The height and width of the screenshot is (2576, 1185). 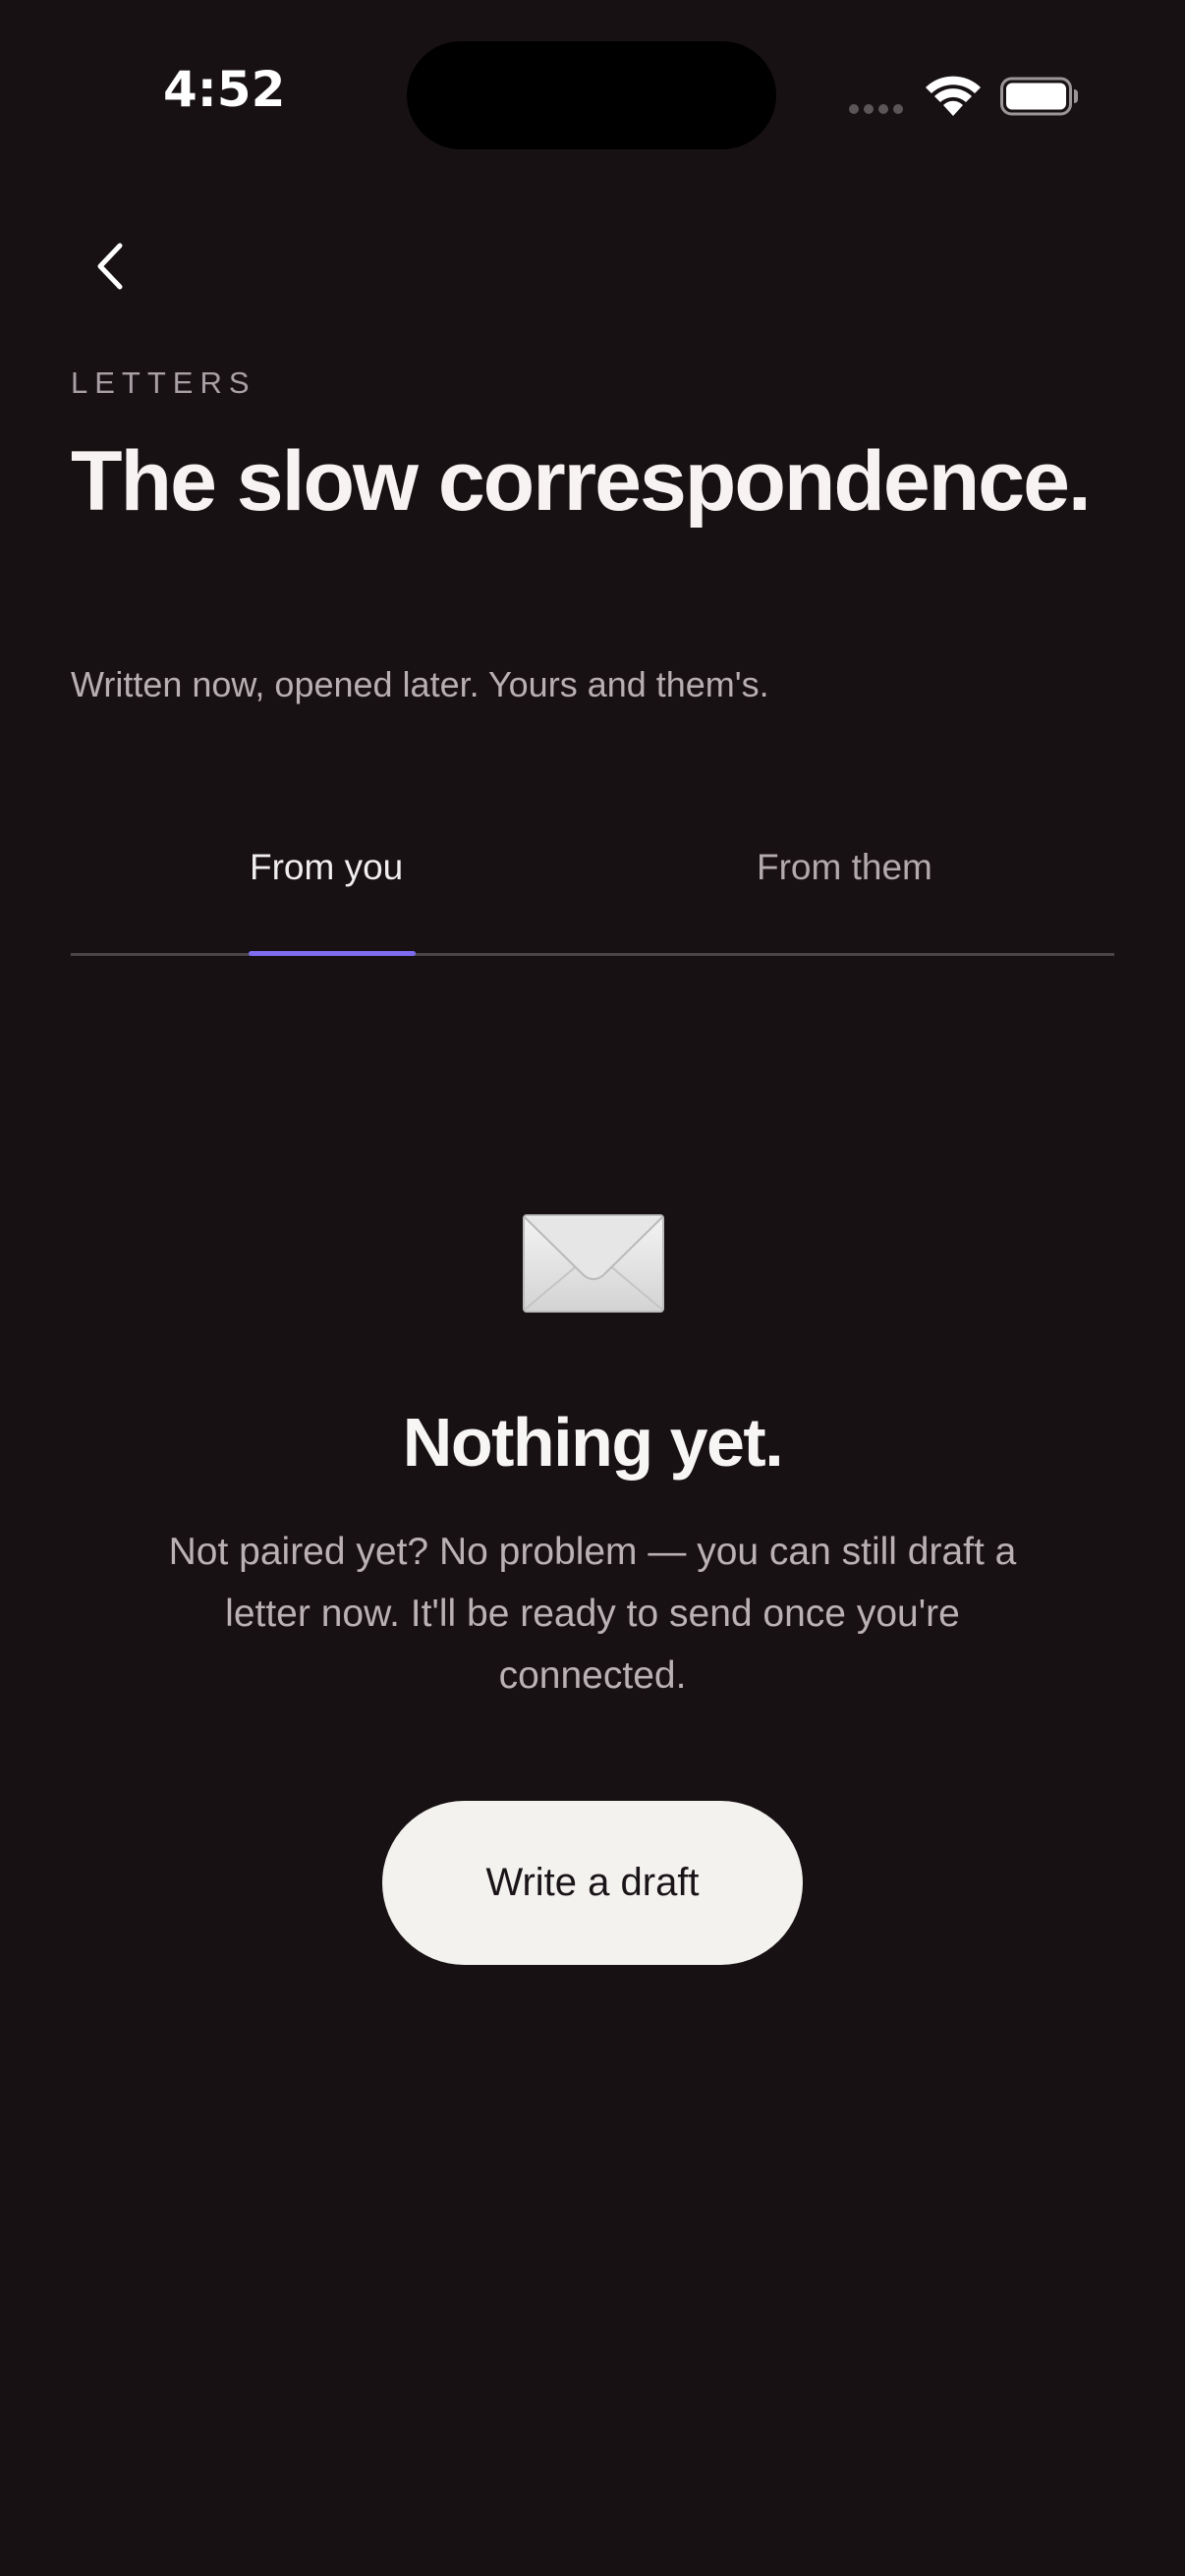 I want to click on active-tab-indicator, so click(x=333, y=953).